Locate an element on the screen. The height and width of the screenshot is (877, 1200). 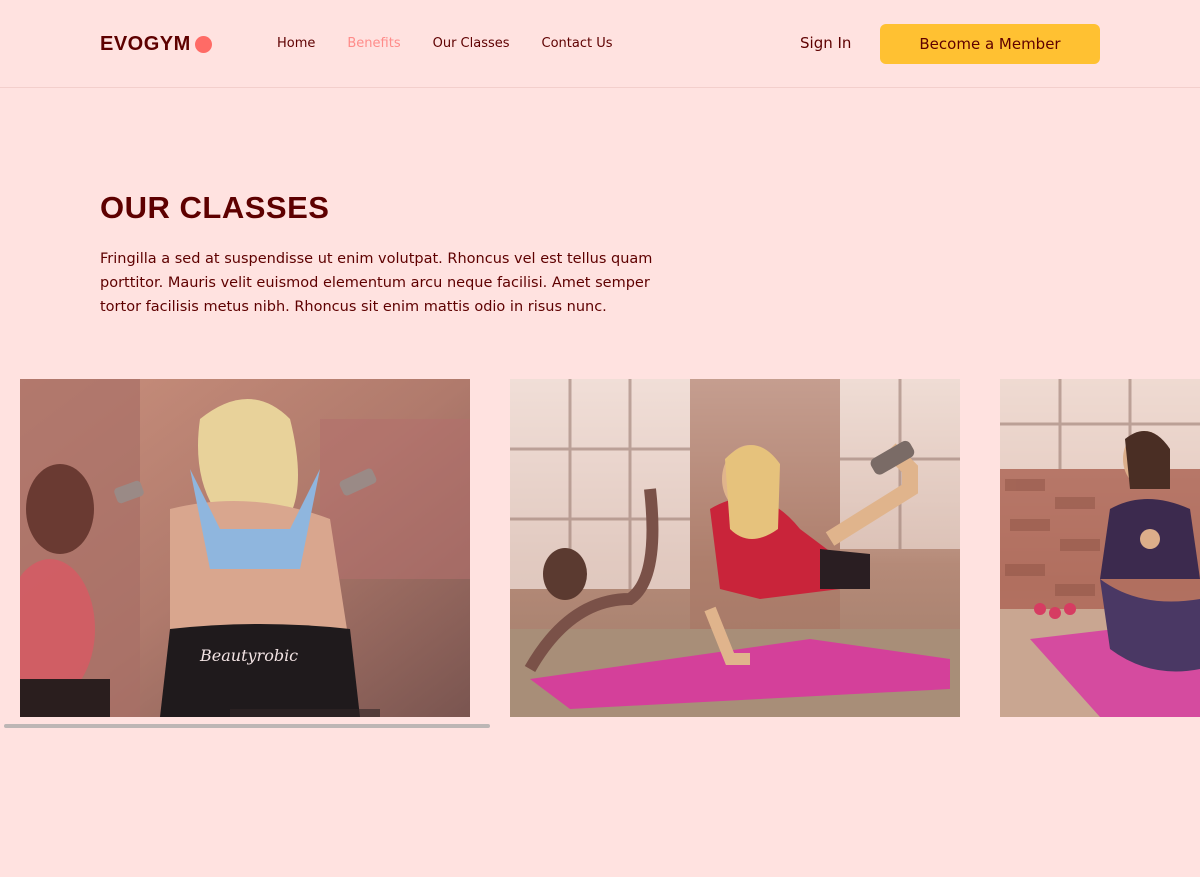
logo-text: EVOGYM is located at coordinates (145, 44).